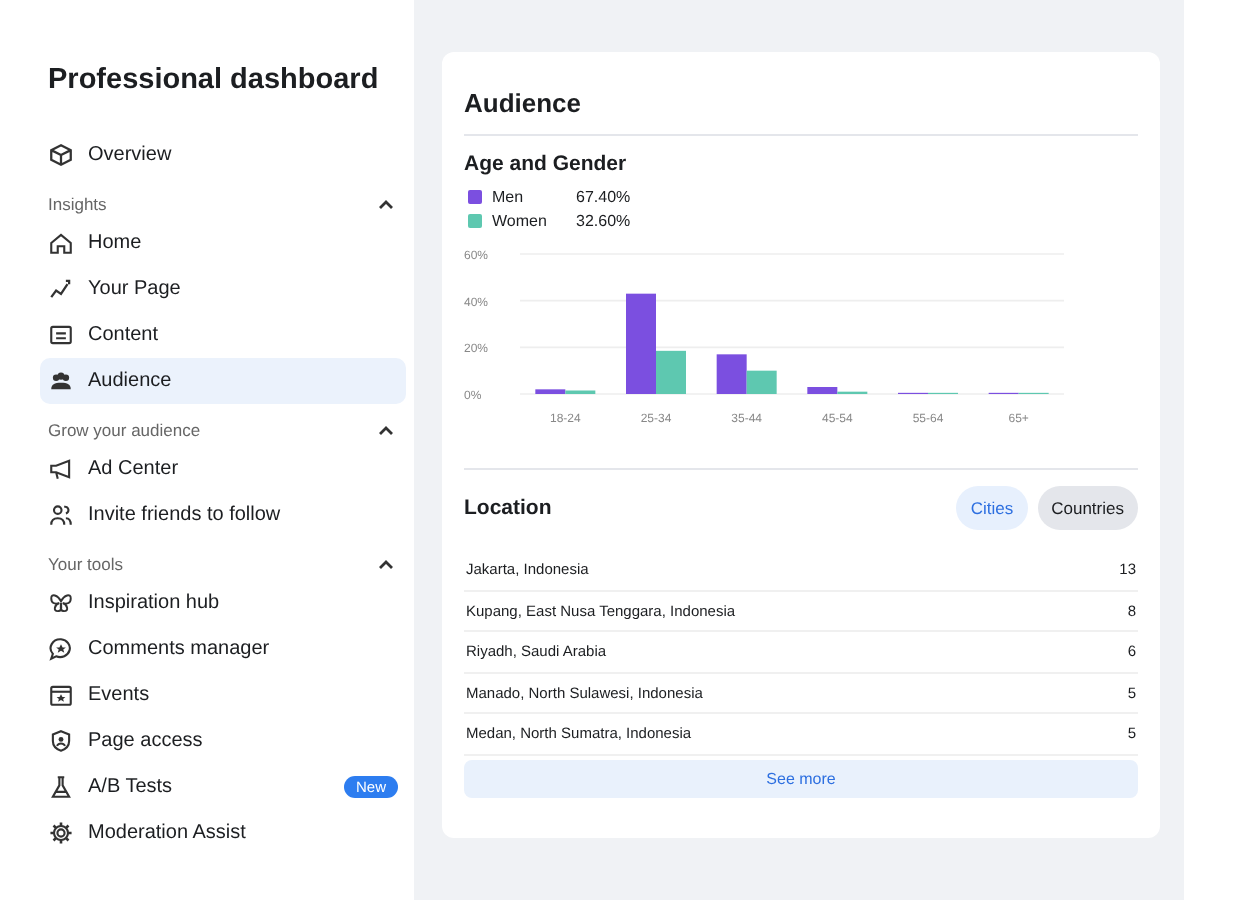  Describe the element at coordinates (223, 515) in the screenshot. I see `sidebar-item: Invite friends to follow` at that location.